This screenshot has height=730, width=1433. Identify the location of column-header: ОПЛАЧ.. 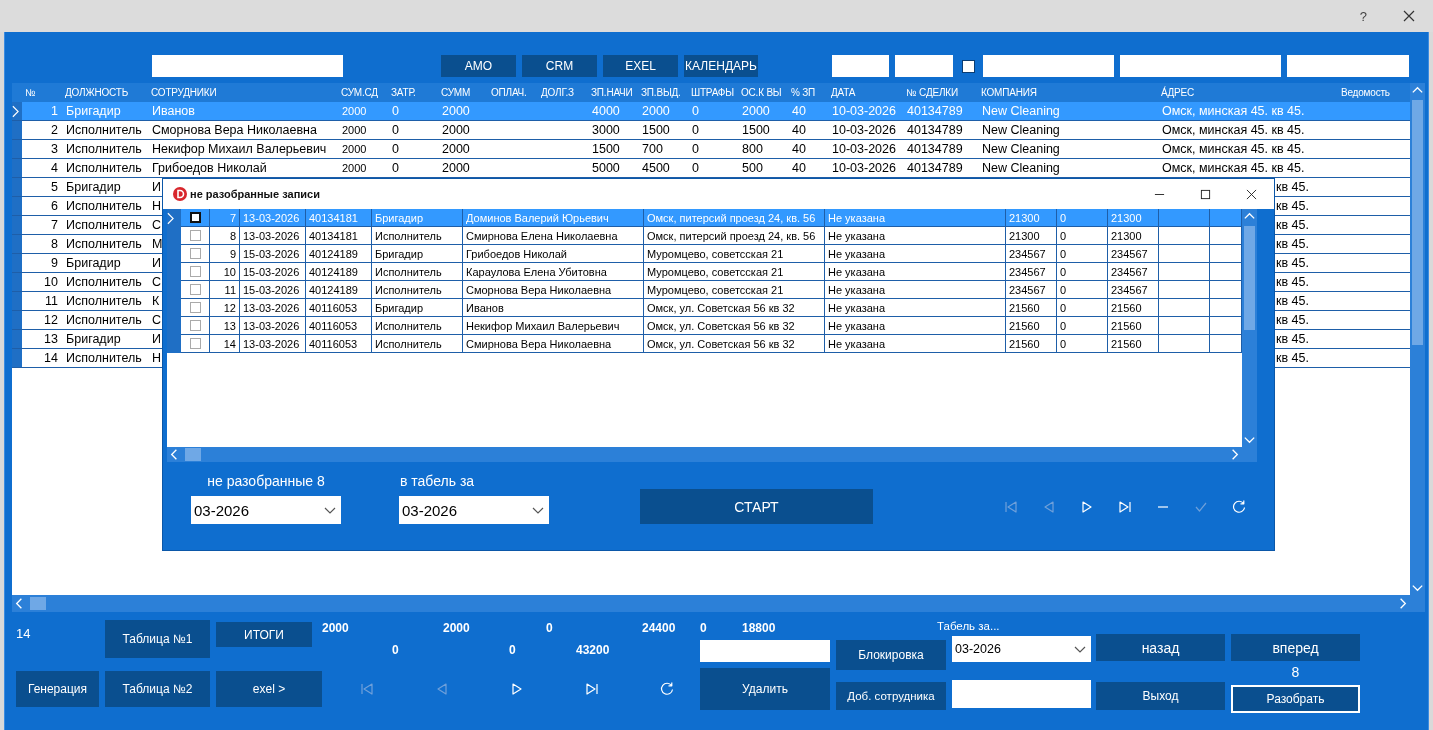
(513, 92).